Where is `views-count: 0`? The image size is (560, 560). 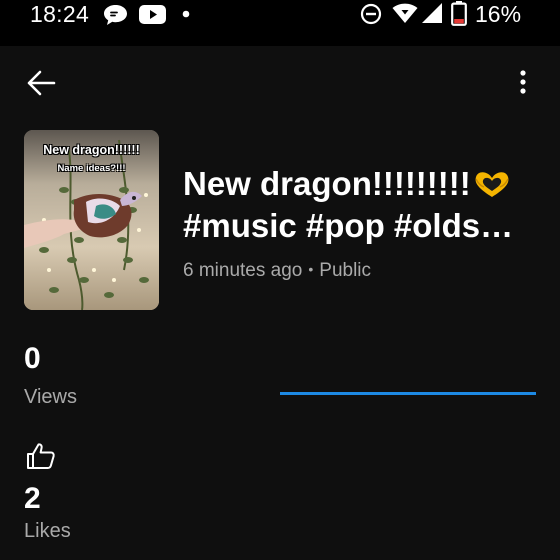
views-count: 0 is located at coordinates (32, 358).